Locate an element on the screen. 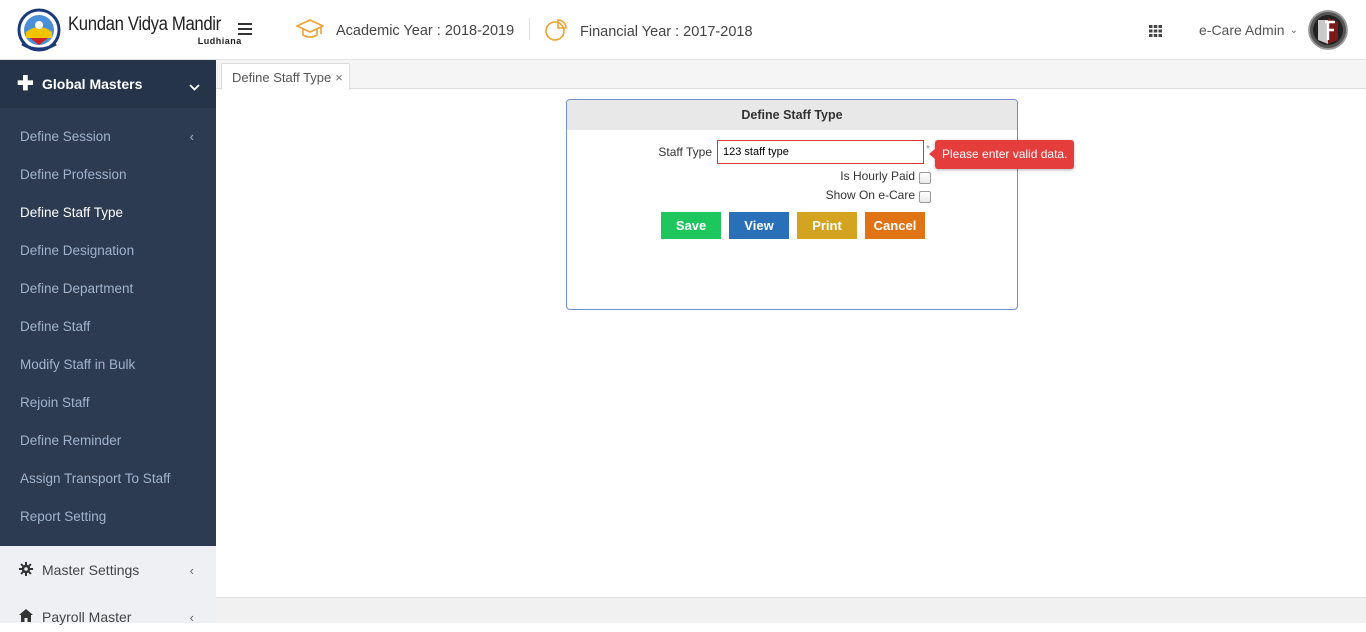 This screenshot has width=1366, height=632. sidebar-item-define-profession: Define Profession is located at coordinates (108, 175).